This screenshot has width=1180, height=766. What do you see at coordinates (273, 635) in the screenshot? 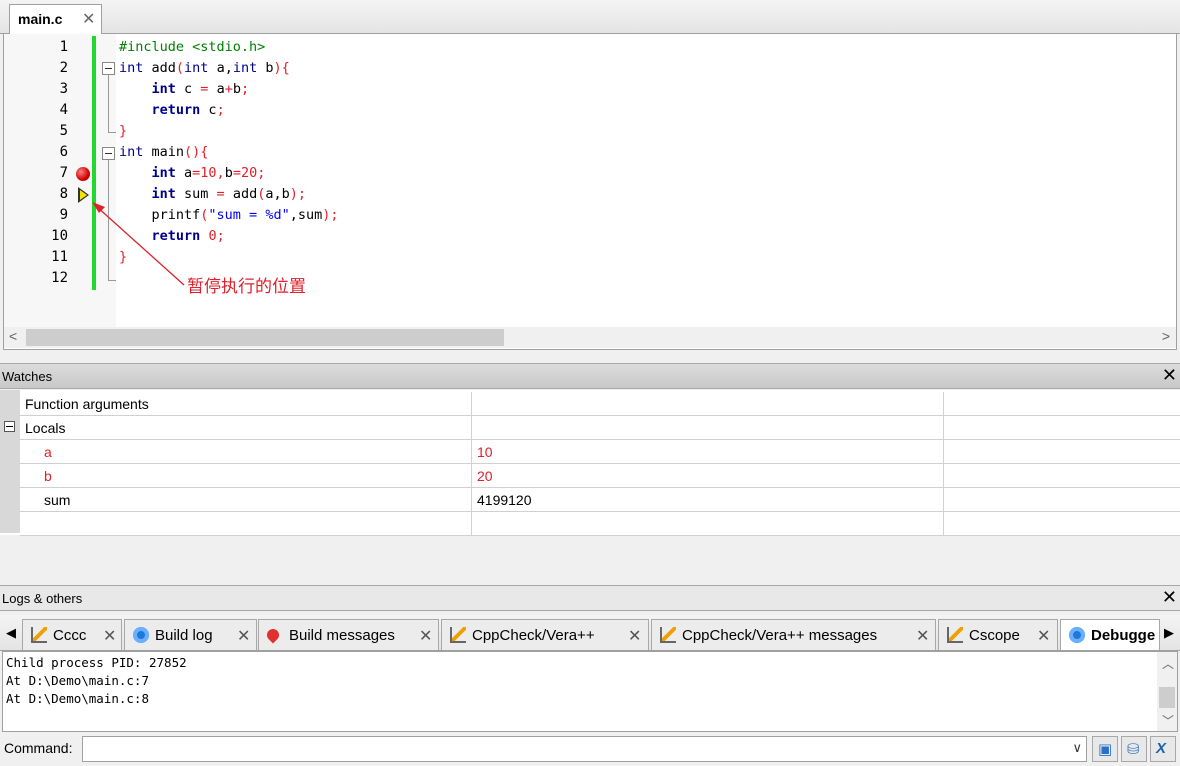
I see `pin-icon` at bounding box center [273, 635].